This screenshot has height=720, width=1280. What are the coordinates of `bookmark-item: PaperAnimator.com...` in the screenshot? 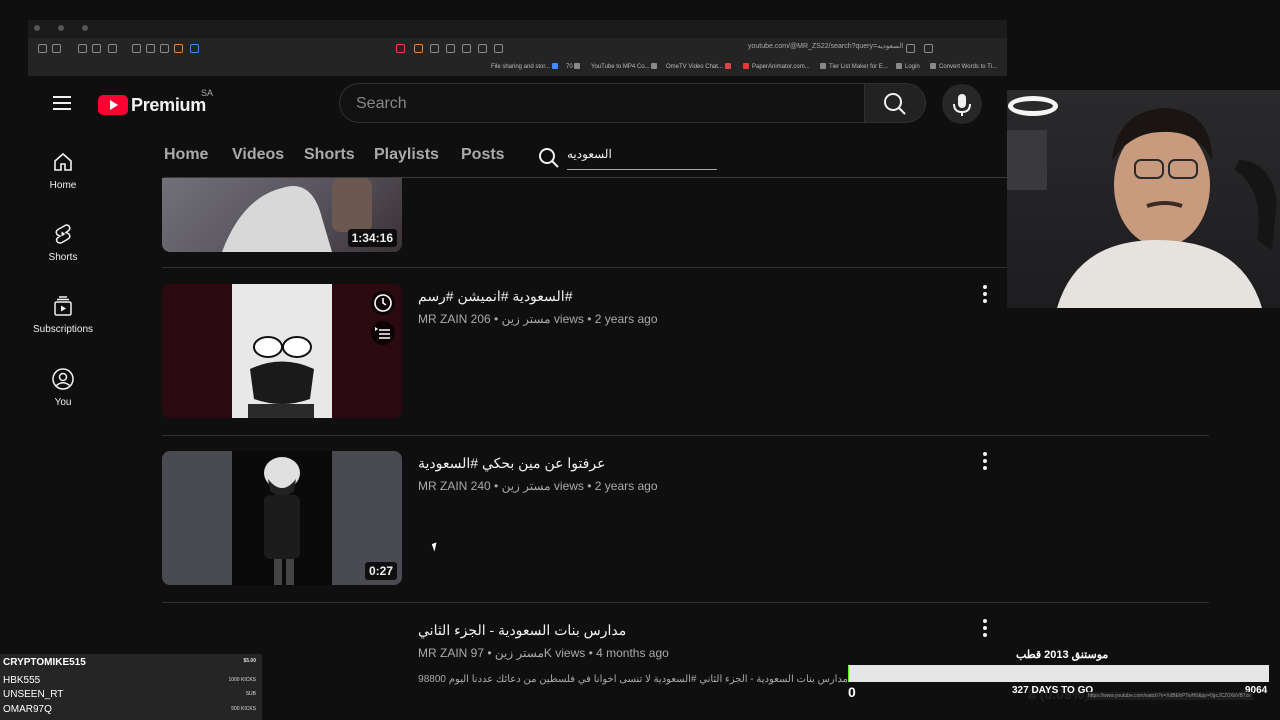 It's located at (776, 66).